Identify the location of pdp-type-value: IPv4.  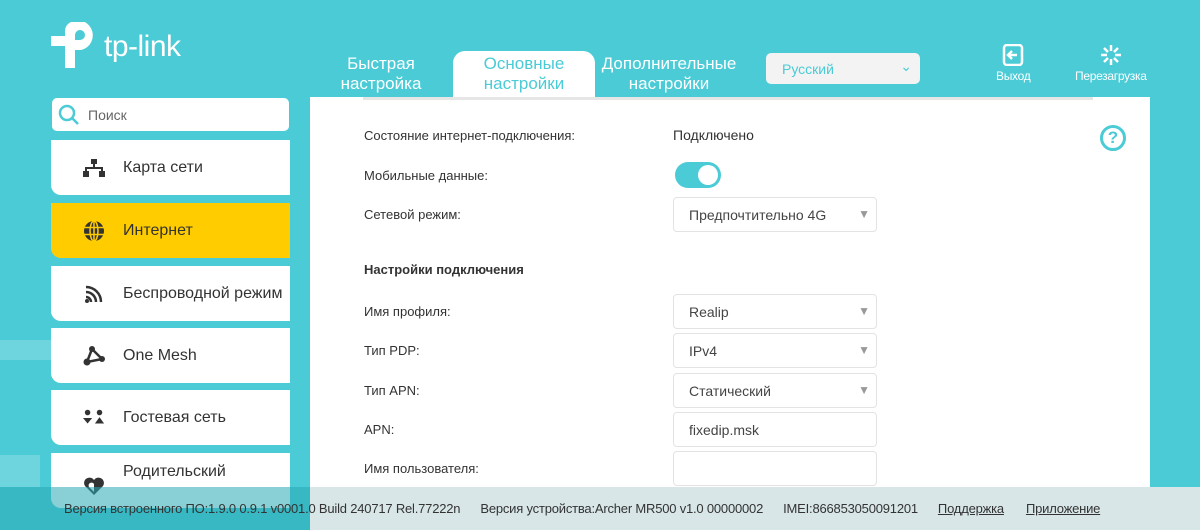
(703, 351).